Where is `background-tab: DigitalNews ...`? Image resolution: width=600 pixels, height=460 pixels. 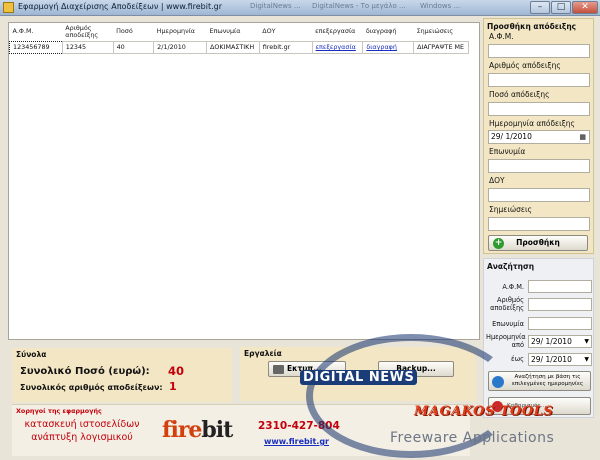 background-tab: DigitalNews ... is located at coordinates (275, 6).